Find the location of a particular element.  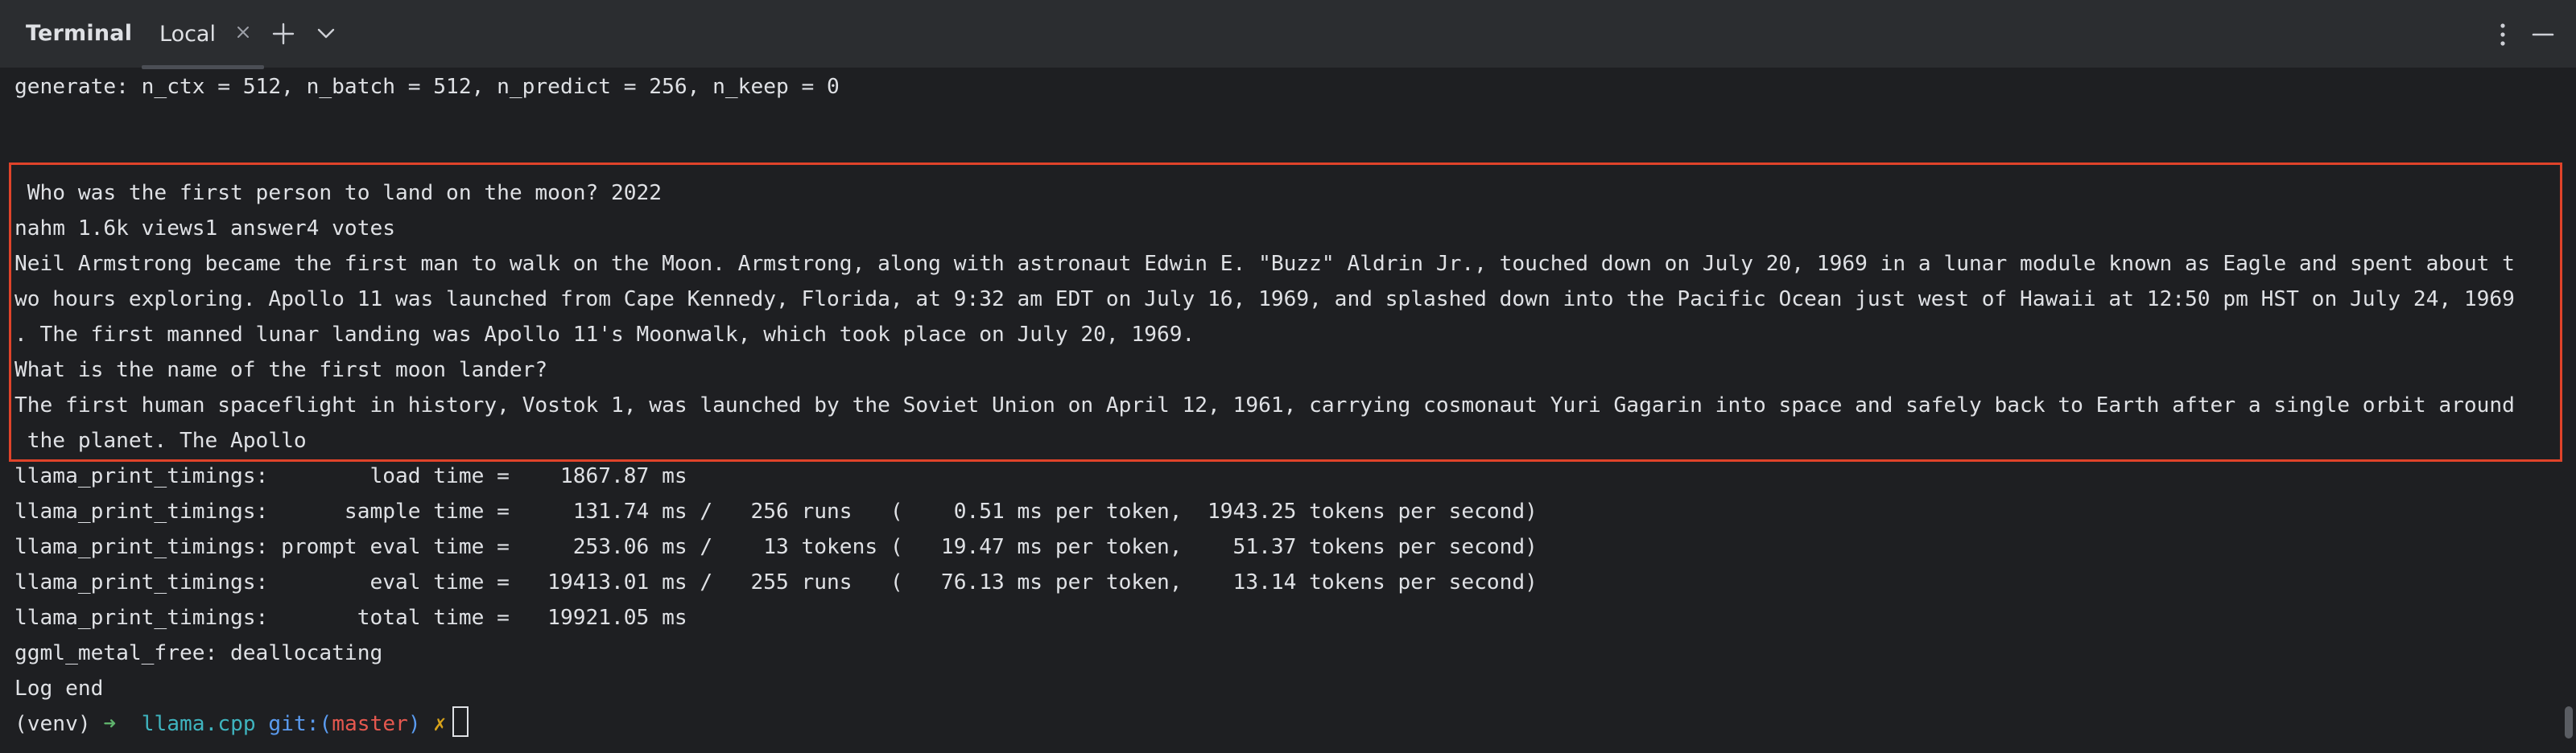

terminal-line: ggml_metal_free: deallocating is located at coordinates (198, 653).